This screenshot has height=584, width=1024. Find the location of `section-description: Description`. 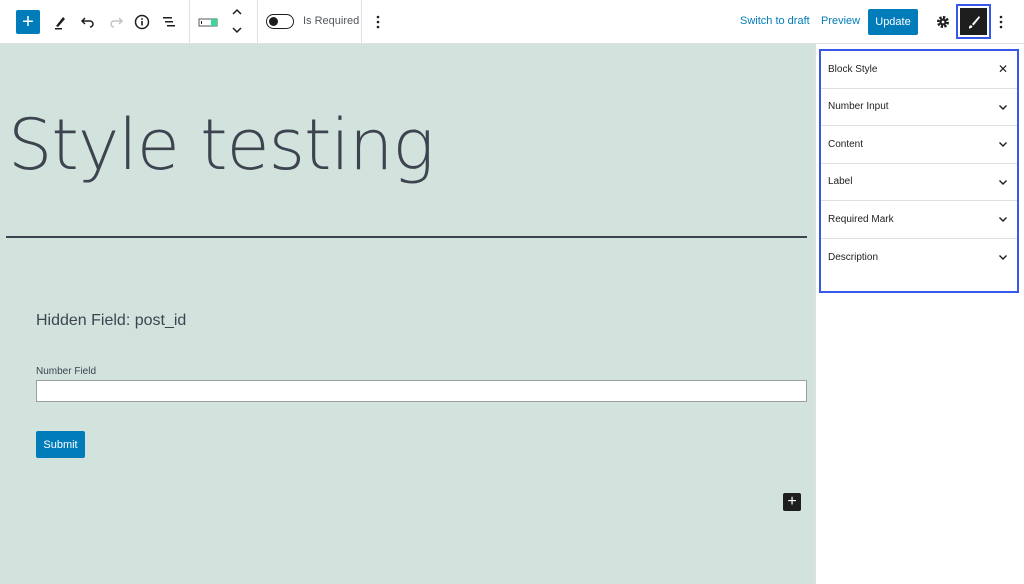

section-description: Description is located at coordinates (919, 258).